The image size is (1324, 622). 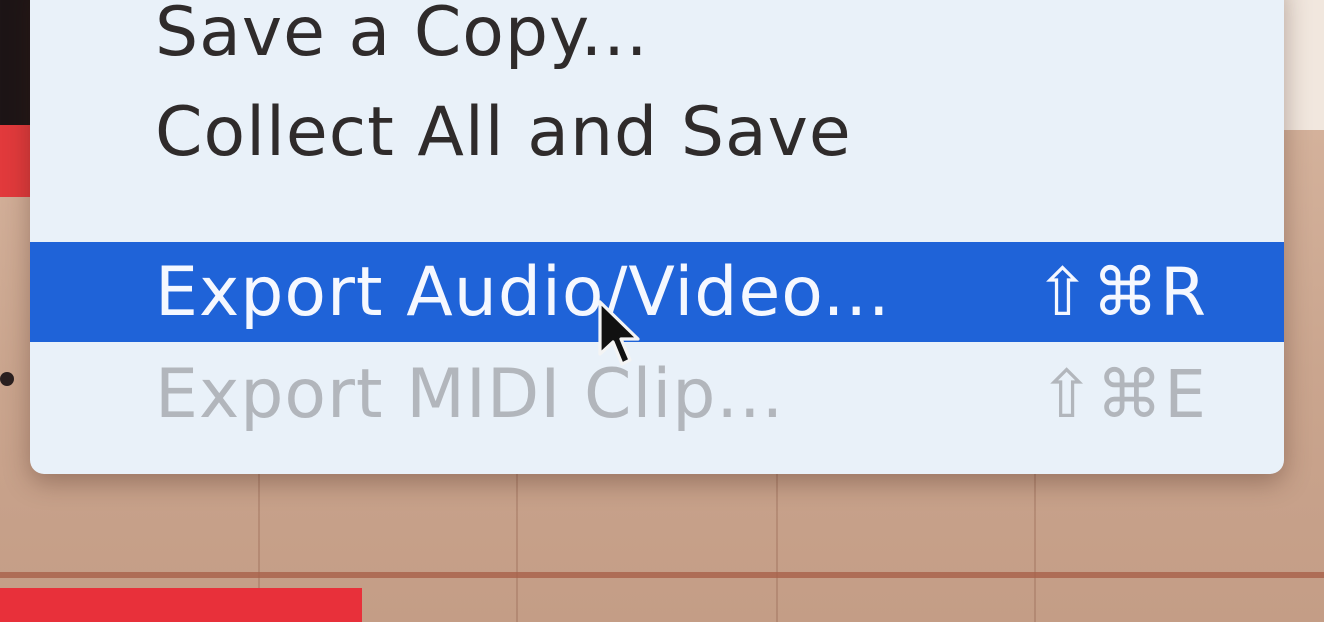 What do you see at coordinates (1121, 292) in the screenshot?
I see `menu-item-shortcut: ⇧⌘R` at bounding box center [1121, 292].